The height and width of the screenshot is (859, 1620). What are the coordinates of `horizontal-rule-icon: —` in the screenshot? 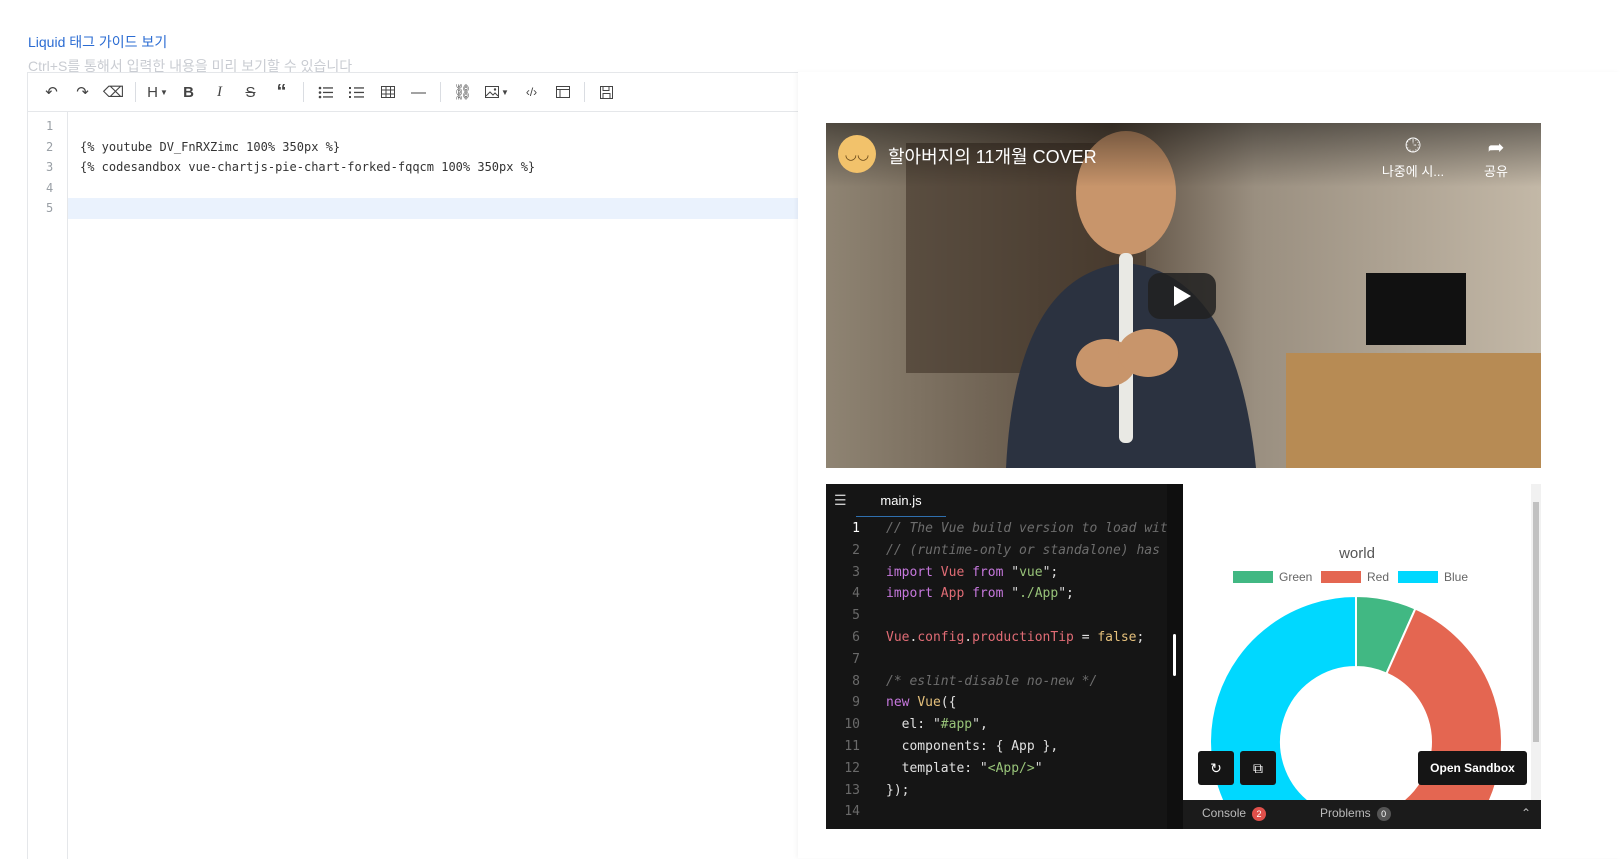 It's located at (418, 92).